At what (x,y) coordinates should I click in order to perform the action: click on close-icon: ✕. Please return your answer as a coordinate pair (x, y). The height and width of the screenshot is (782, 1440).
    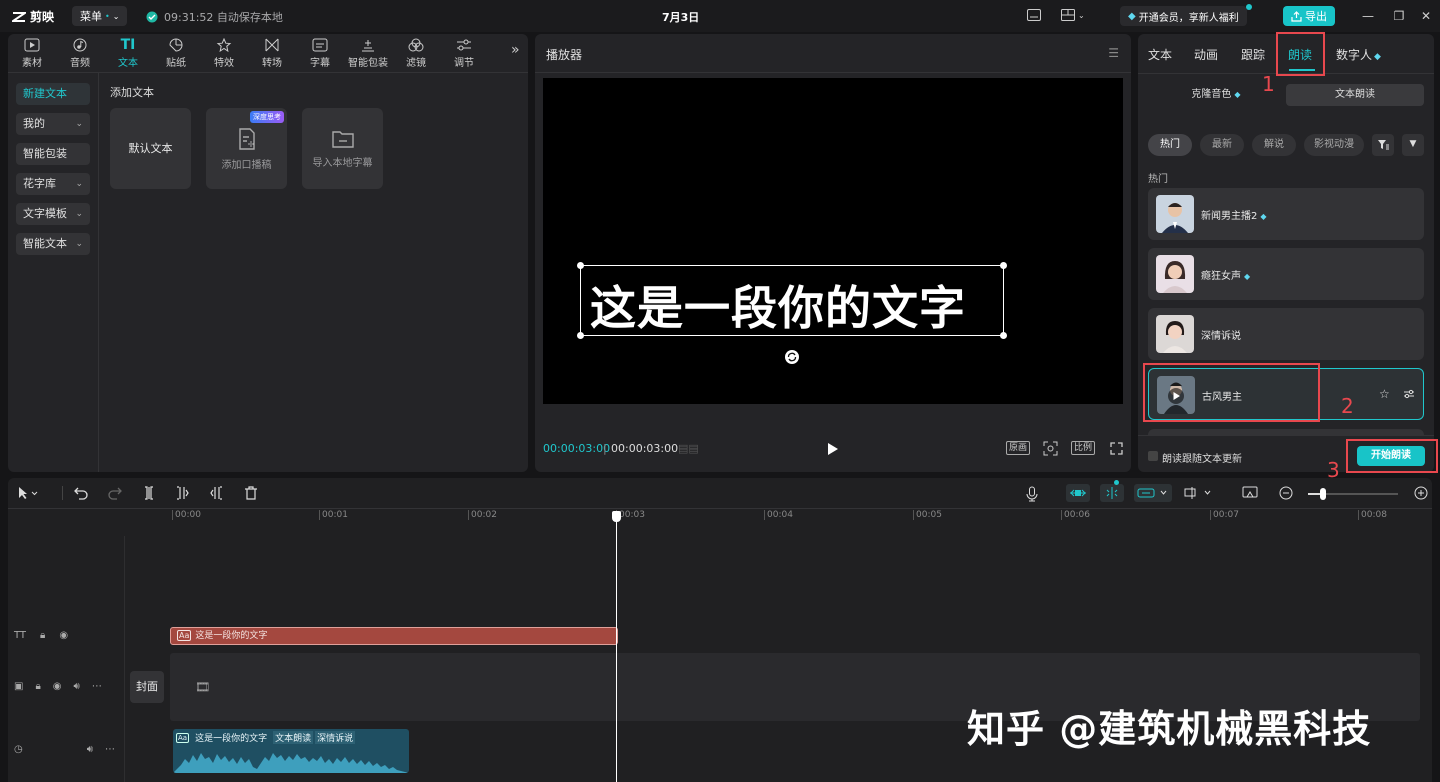
    Looking at the image, I should click on (1426, 16).